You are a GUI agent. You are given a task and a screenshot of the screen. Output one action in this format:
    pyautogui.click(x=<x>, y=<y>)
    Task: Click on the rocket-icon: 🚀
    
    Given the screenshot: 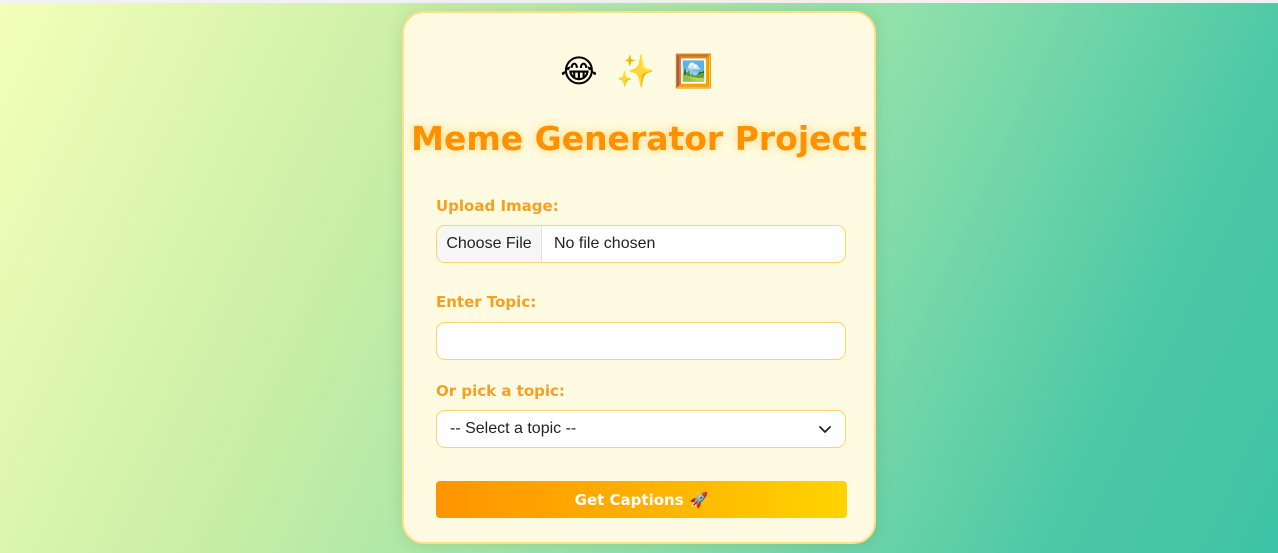 What is the action you would take?
    pyautogui.click(x=699, y=499)
    